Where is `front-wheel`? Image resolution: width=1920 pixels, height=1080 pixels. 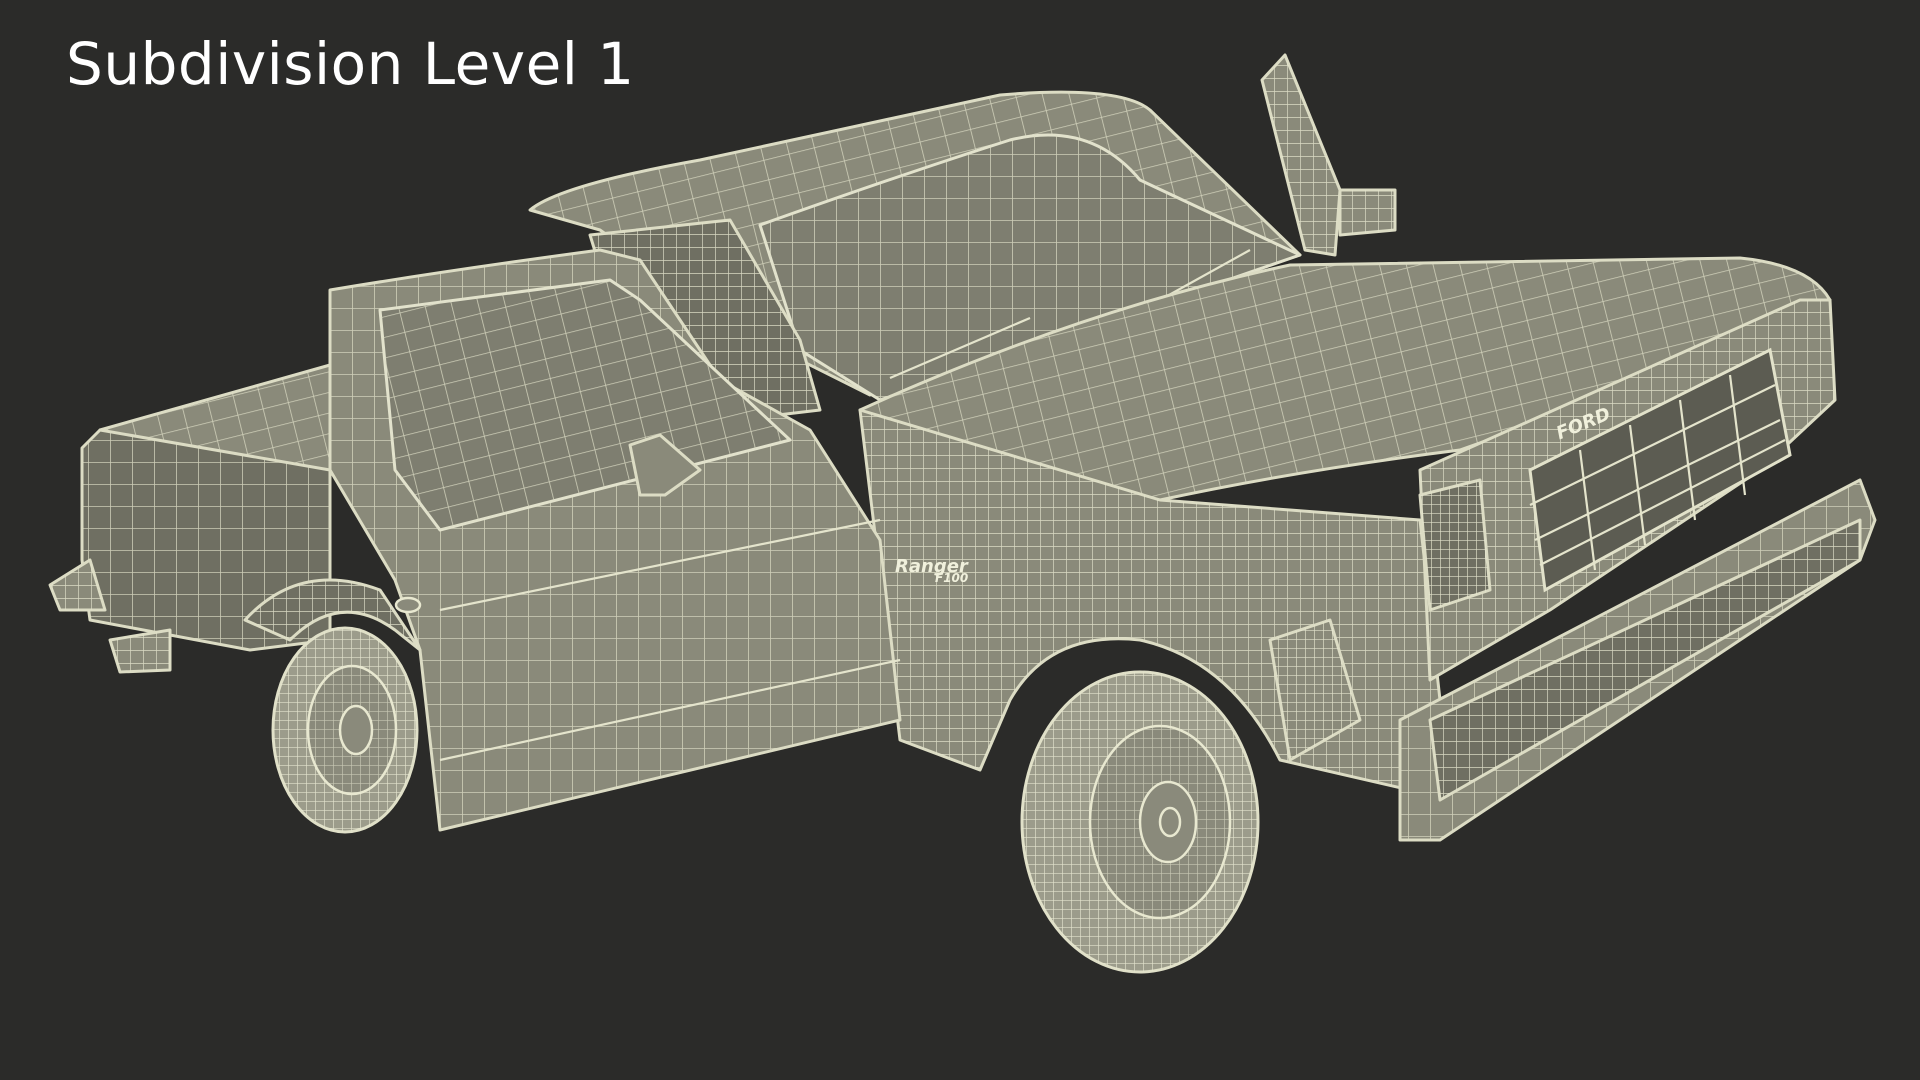 front-wheel is located at coordinates (1191, 796).